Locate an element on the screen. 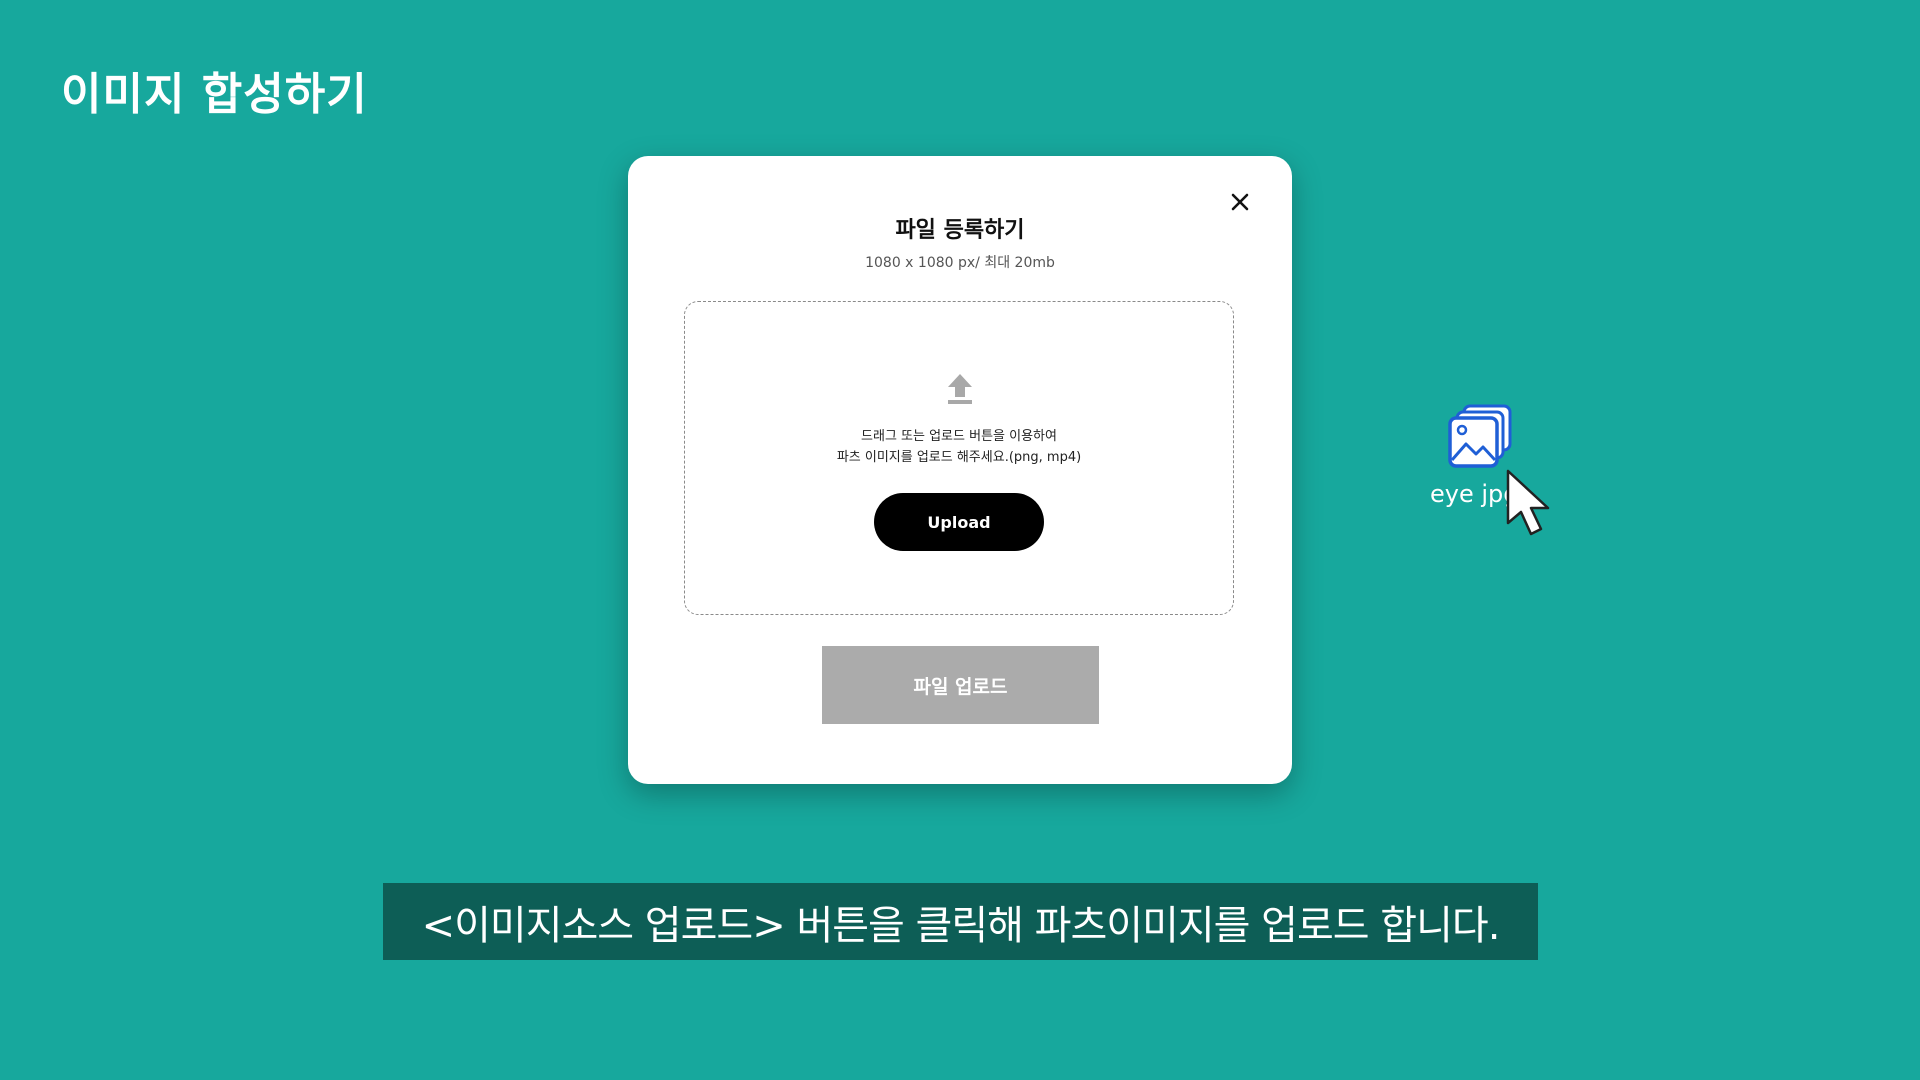  dropzone-instruction-line2: 파츠 이미지를 업로드 해주세요.(png, mp4) is located at coordinates (959, 457).